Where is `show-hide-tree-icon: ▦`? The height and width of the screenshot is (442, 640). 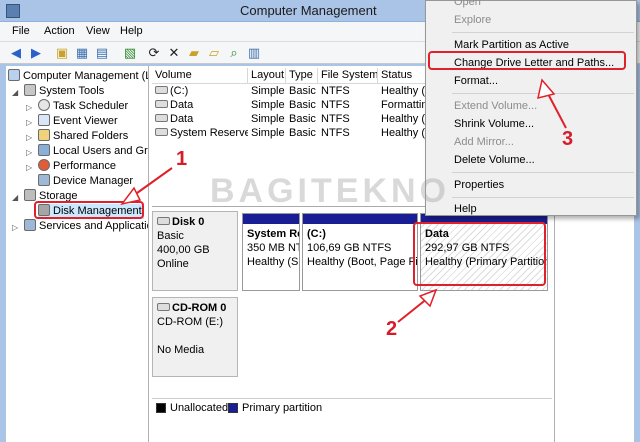 show-hide-tree-icon: ▦ is located at coordinates (82, 53).